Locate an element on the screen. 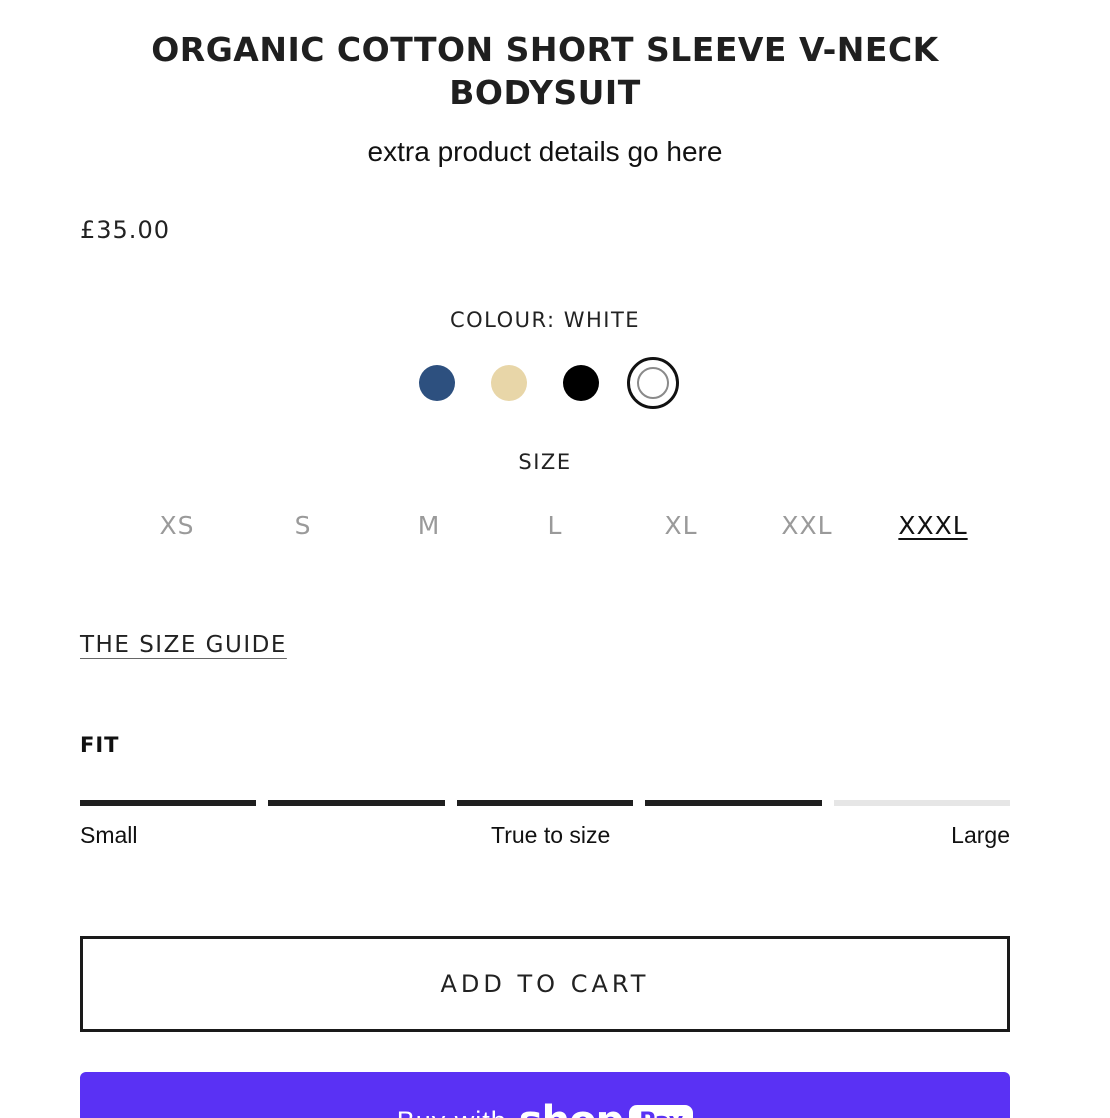 The height and width of the screenshot is (1118, 1110). size-options: XS S M L XL XXL XXXL is located at coordinates (555, 528).